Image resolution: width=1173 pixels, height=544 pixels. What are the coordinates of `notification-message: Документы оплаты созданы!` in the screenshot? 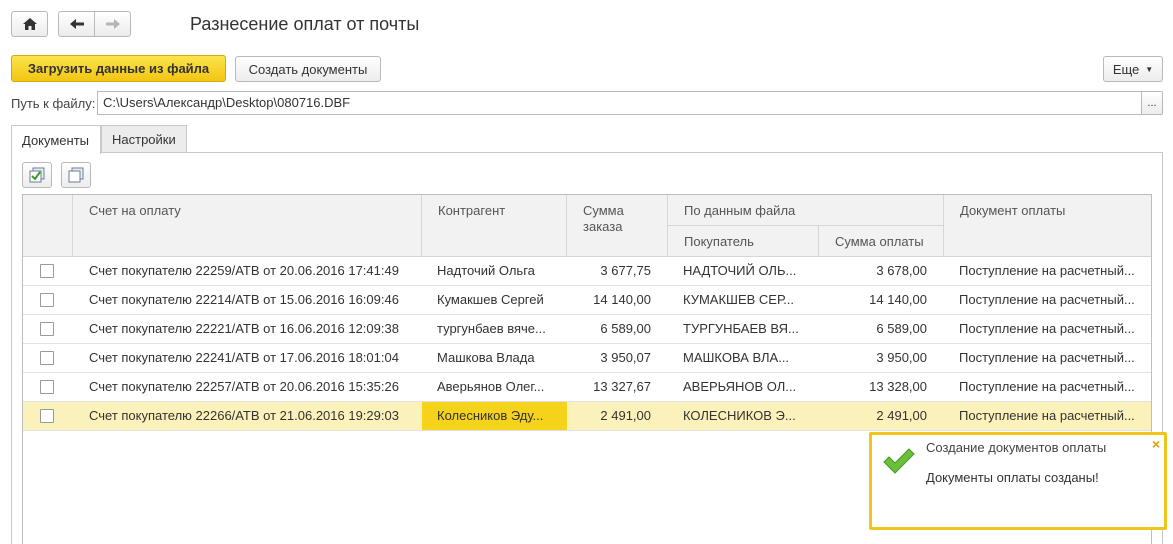 It's located at (1012, 477).